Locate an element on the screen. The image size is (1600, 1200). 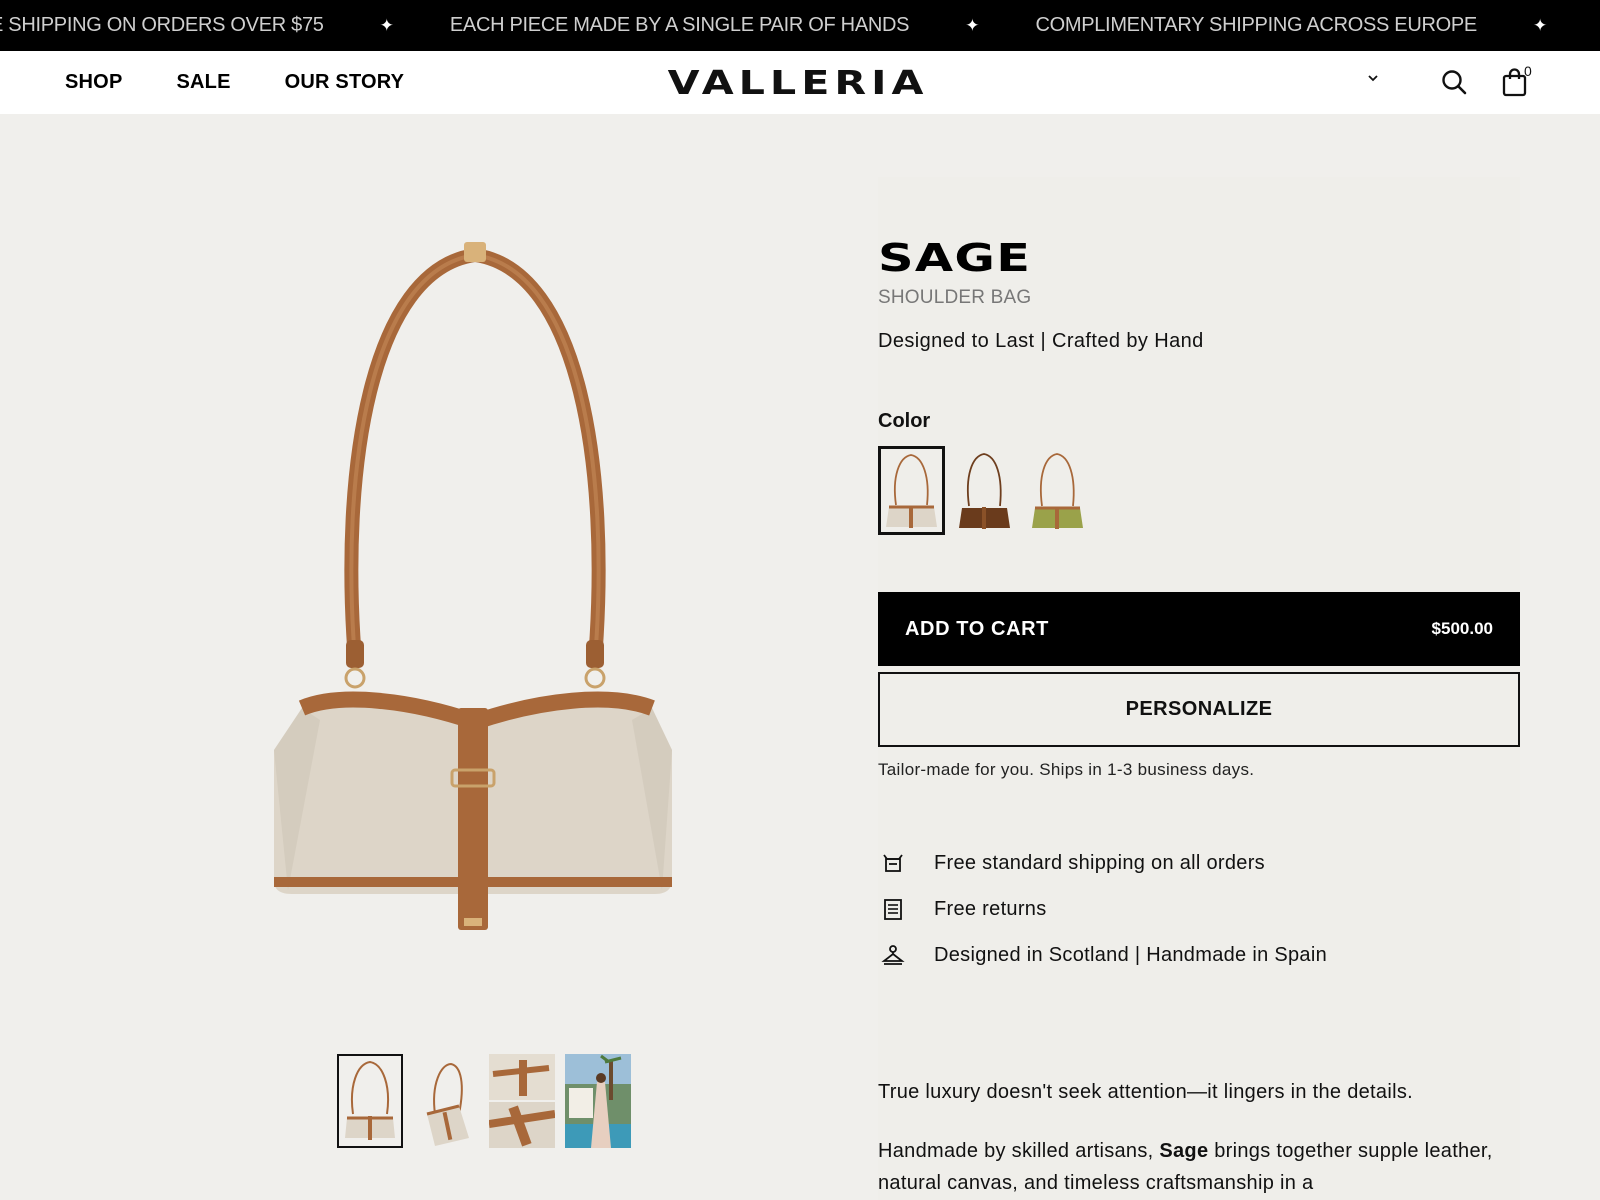
color-label: Color is located at coordinates (904, 421).